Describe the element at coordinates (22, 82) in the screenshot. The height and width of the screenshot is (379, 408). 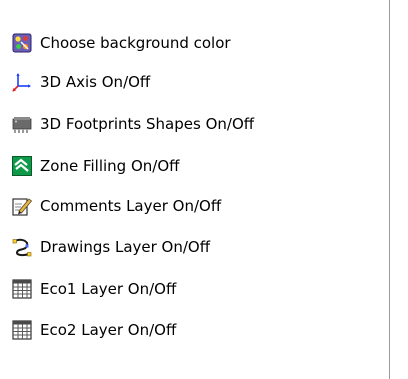
I see `axis-3d-icon` at that location.